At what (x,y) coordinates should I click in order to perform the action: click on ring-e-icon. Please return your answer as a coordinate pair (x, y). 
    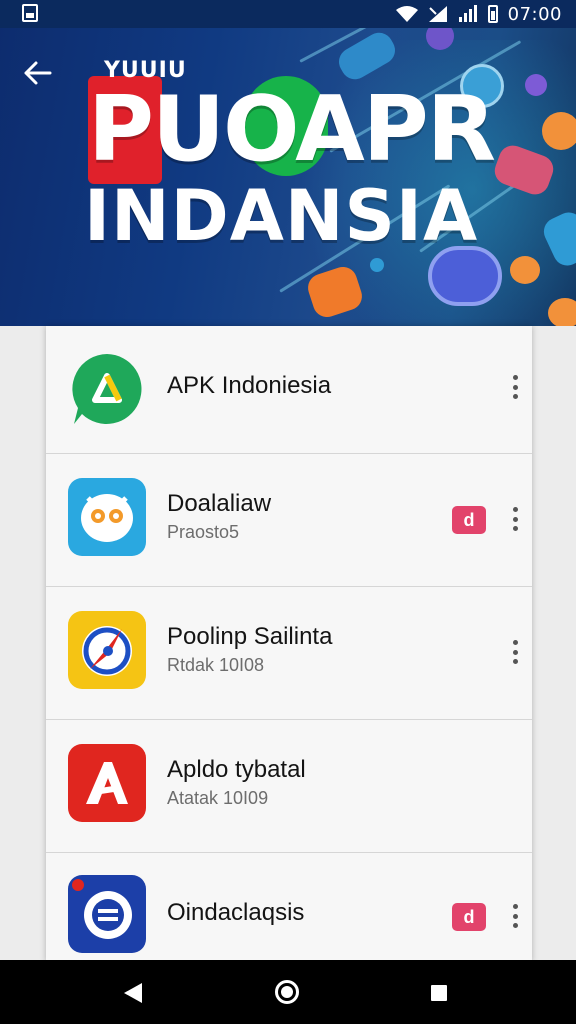
    Looking at the image, I should click on (107, 914).